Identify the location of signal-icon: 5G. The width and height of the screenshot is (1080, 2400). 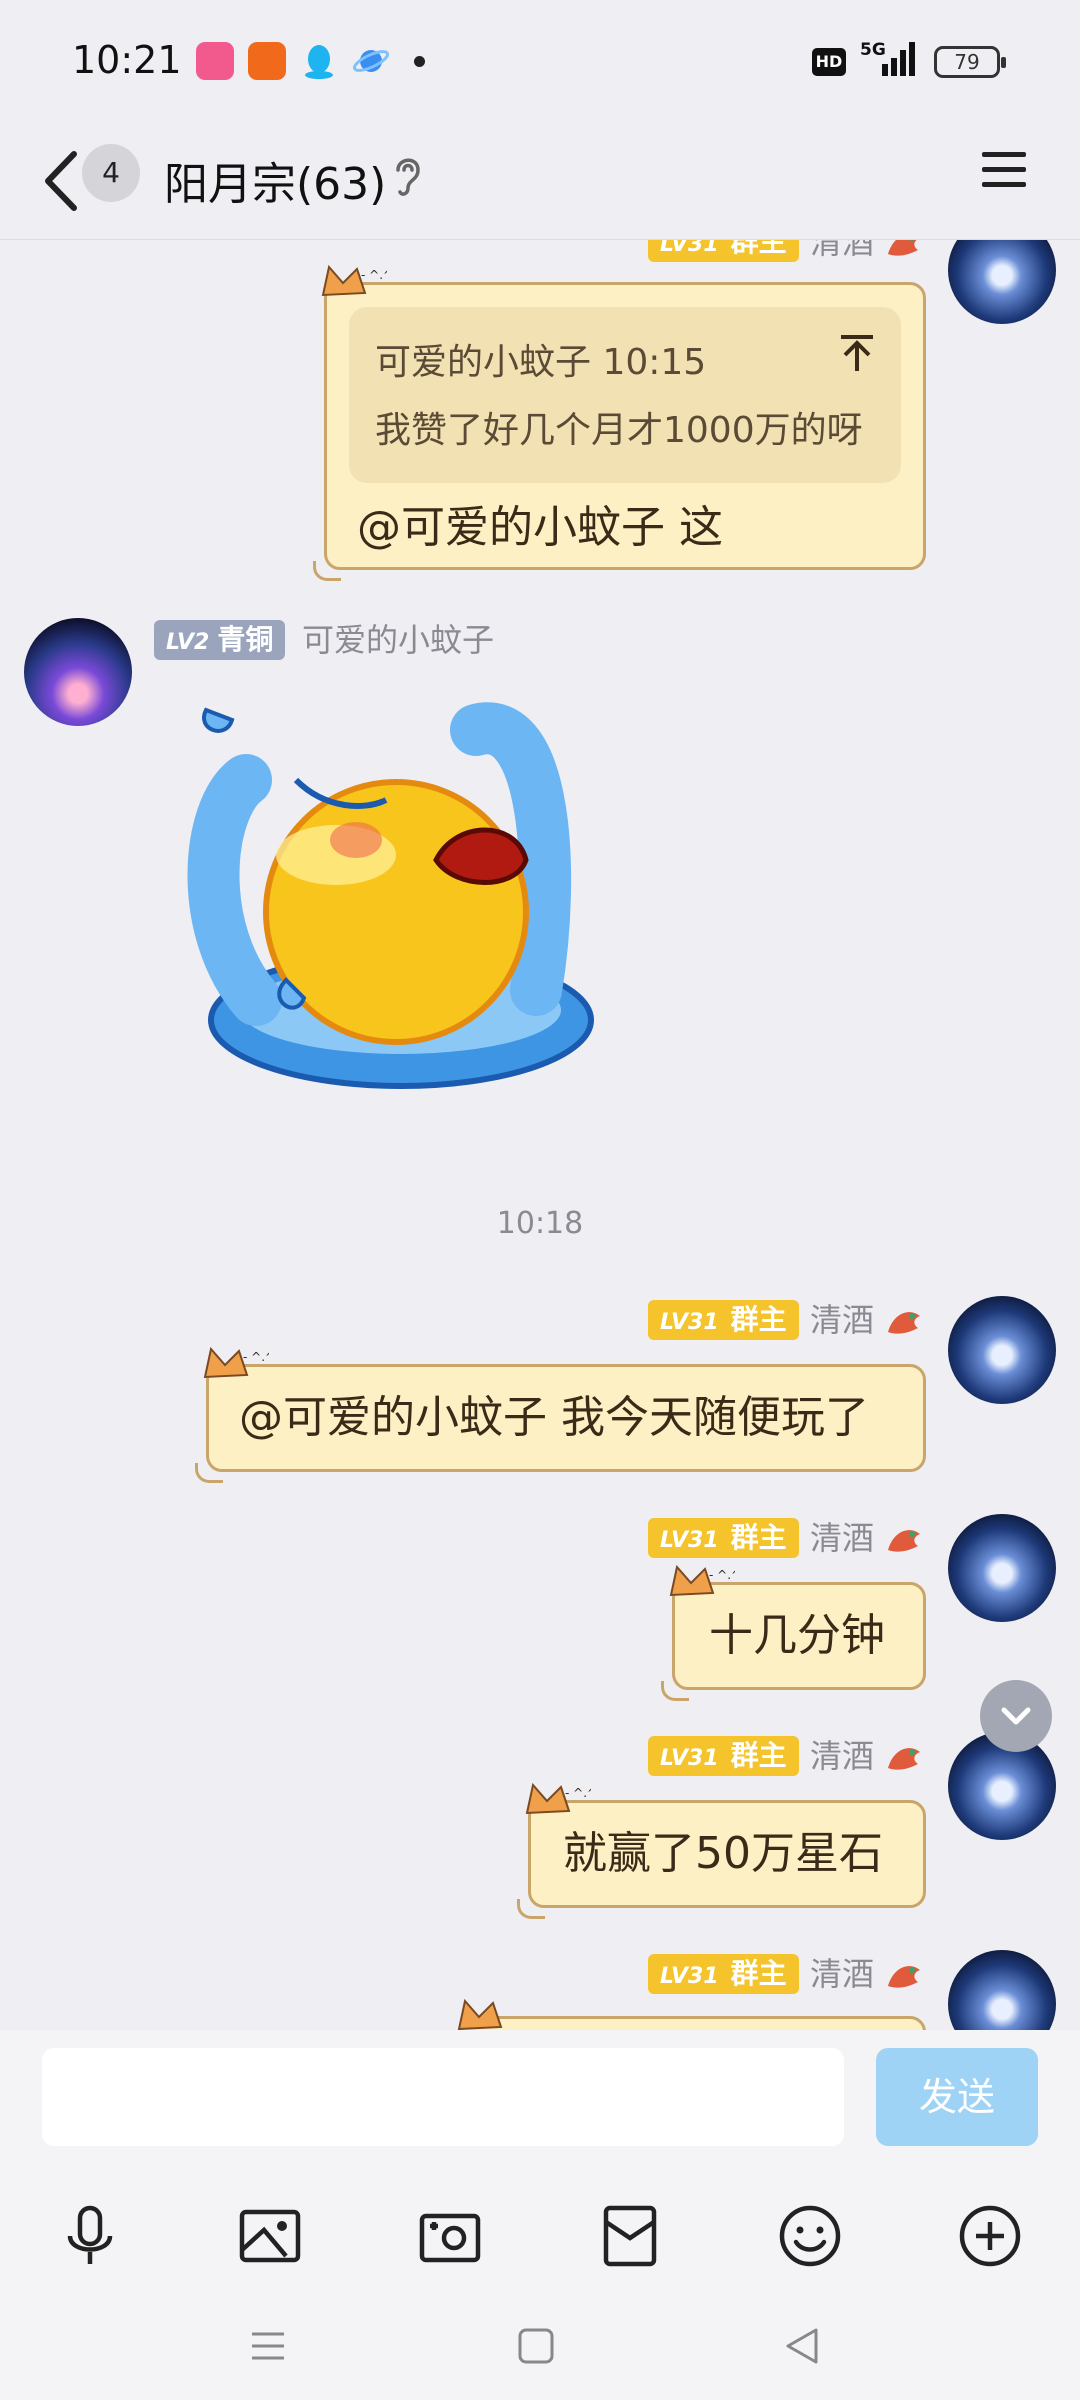
(890, 60).